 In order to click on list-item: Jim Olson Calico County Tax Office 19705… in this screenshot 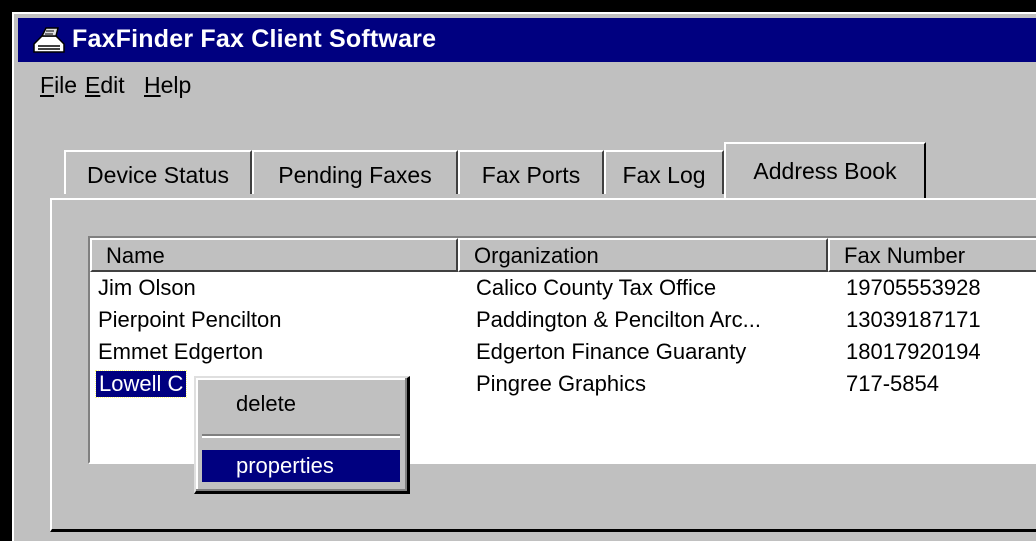, I will do `click(563, 290)`.